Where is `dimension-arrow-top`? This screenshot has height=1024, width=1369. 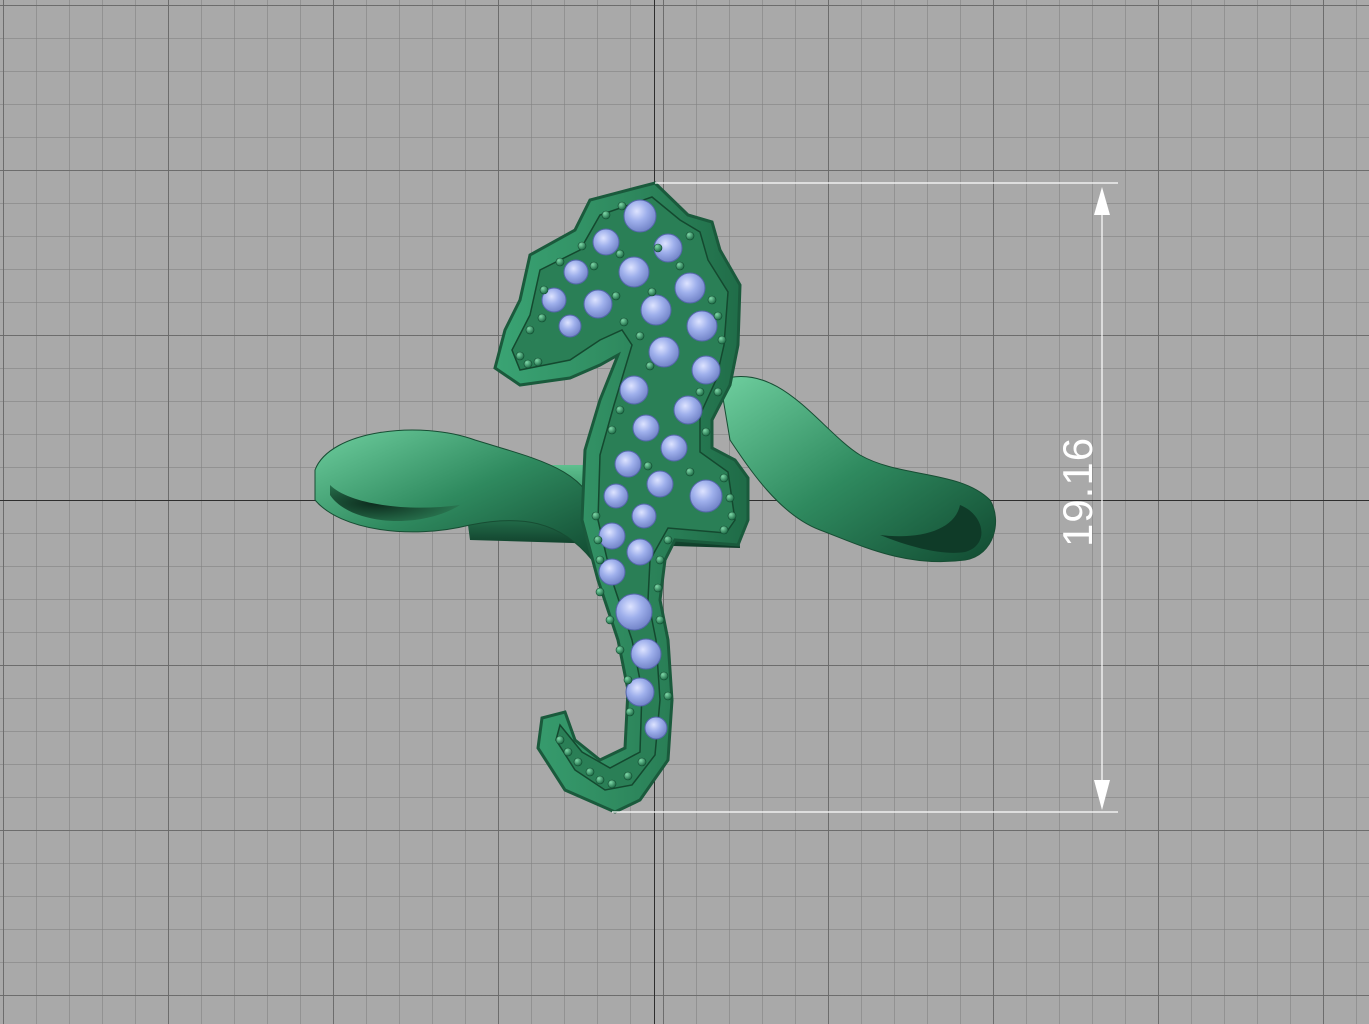
dimension-arrow-top is located at coordinates (1102, 201).